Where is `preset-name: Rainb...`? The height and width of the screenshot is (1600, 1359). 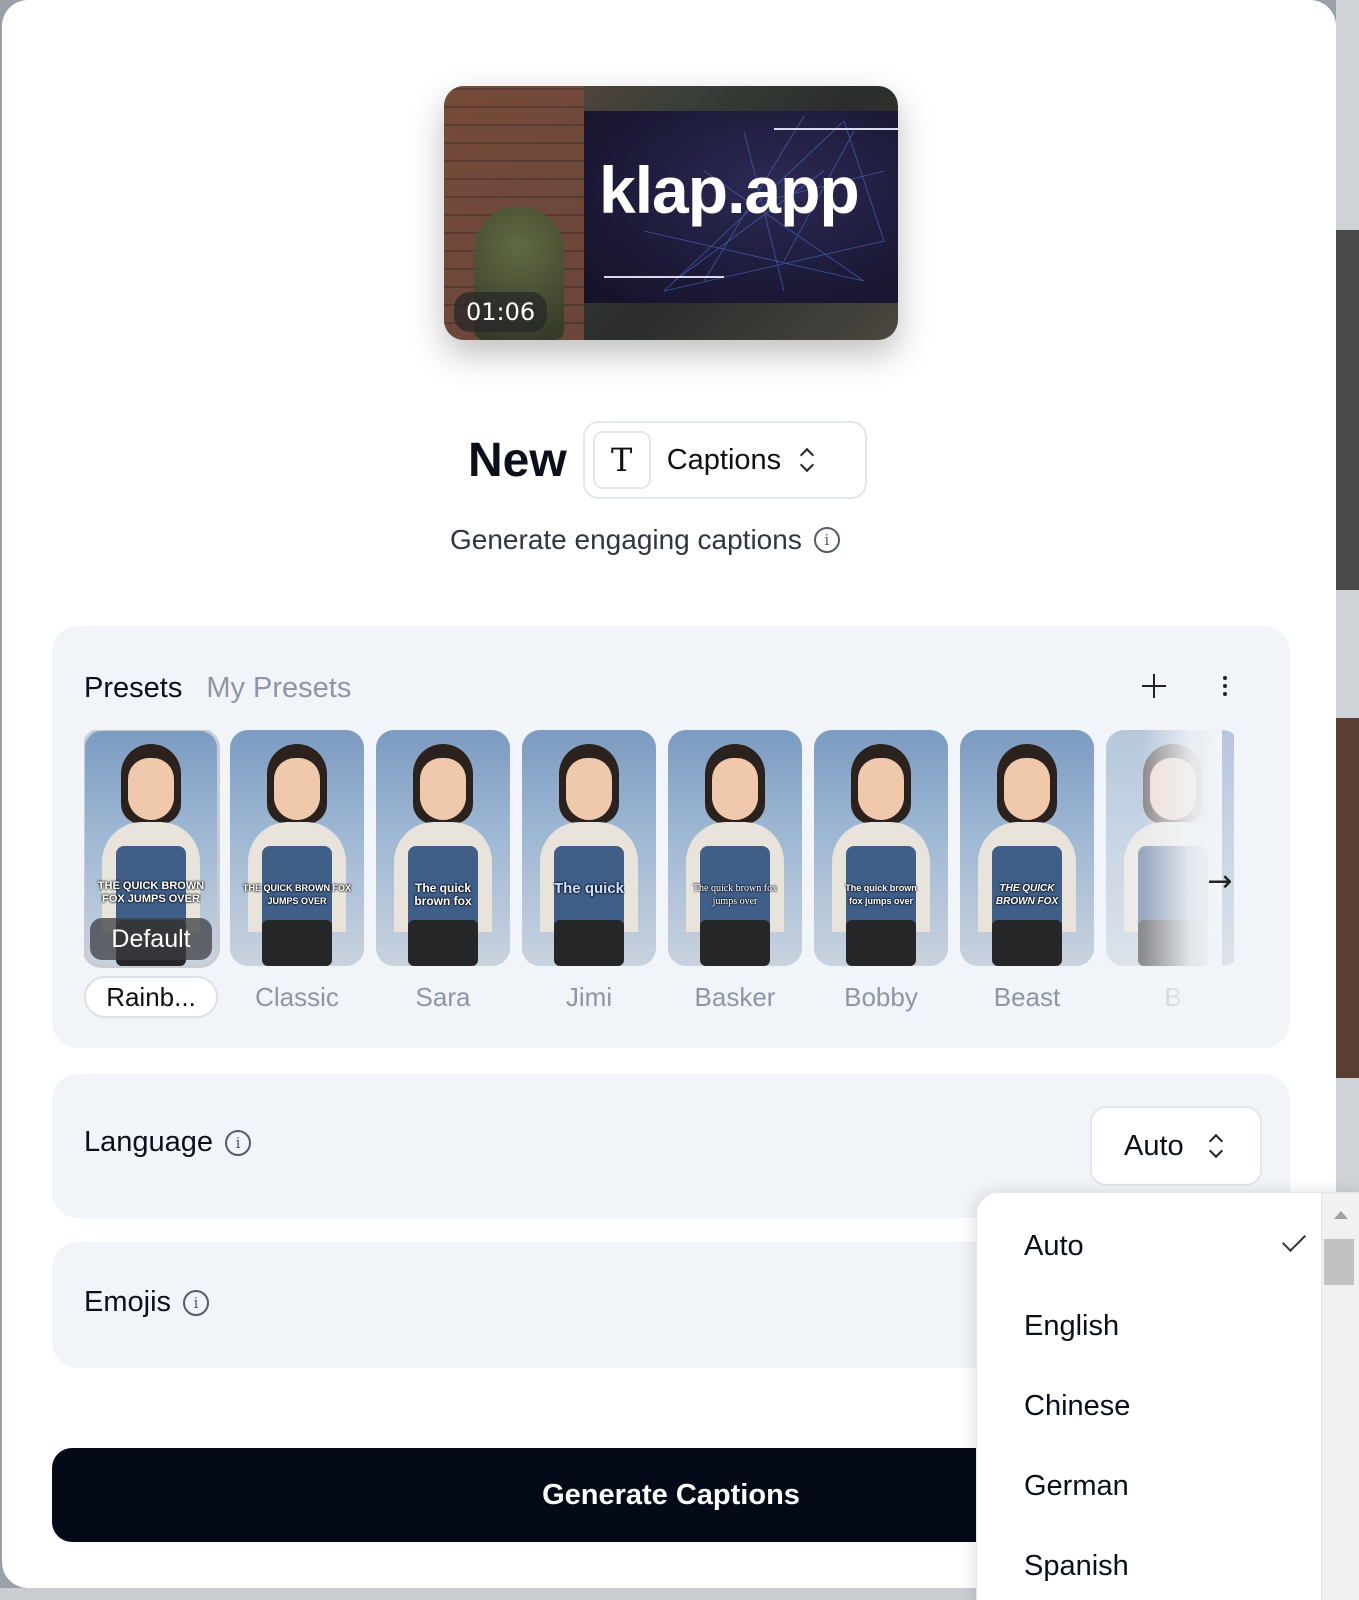
preset-name: Rainb... is located at coordinates (151, 997).